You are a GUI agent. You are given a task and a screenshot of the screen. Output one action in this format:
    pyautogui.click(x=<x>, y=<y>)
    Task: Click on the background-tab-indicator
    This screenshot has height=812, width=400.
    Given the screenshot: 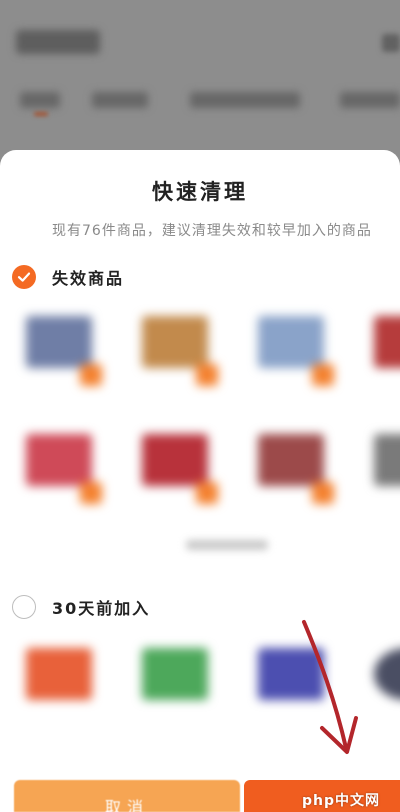 What is the action you would take?
    pyautogui.click(x=41, y=114)
    